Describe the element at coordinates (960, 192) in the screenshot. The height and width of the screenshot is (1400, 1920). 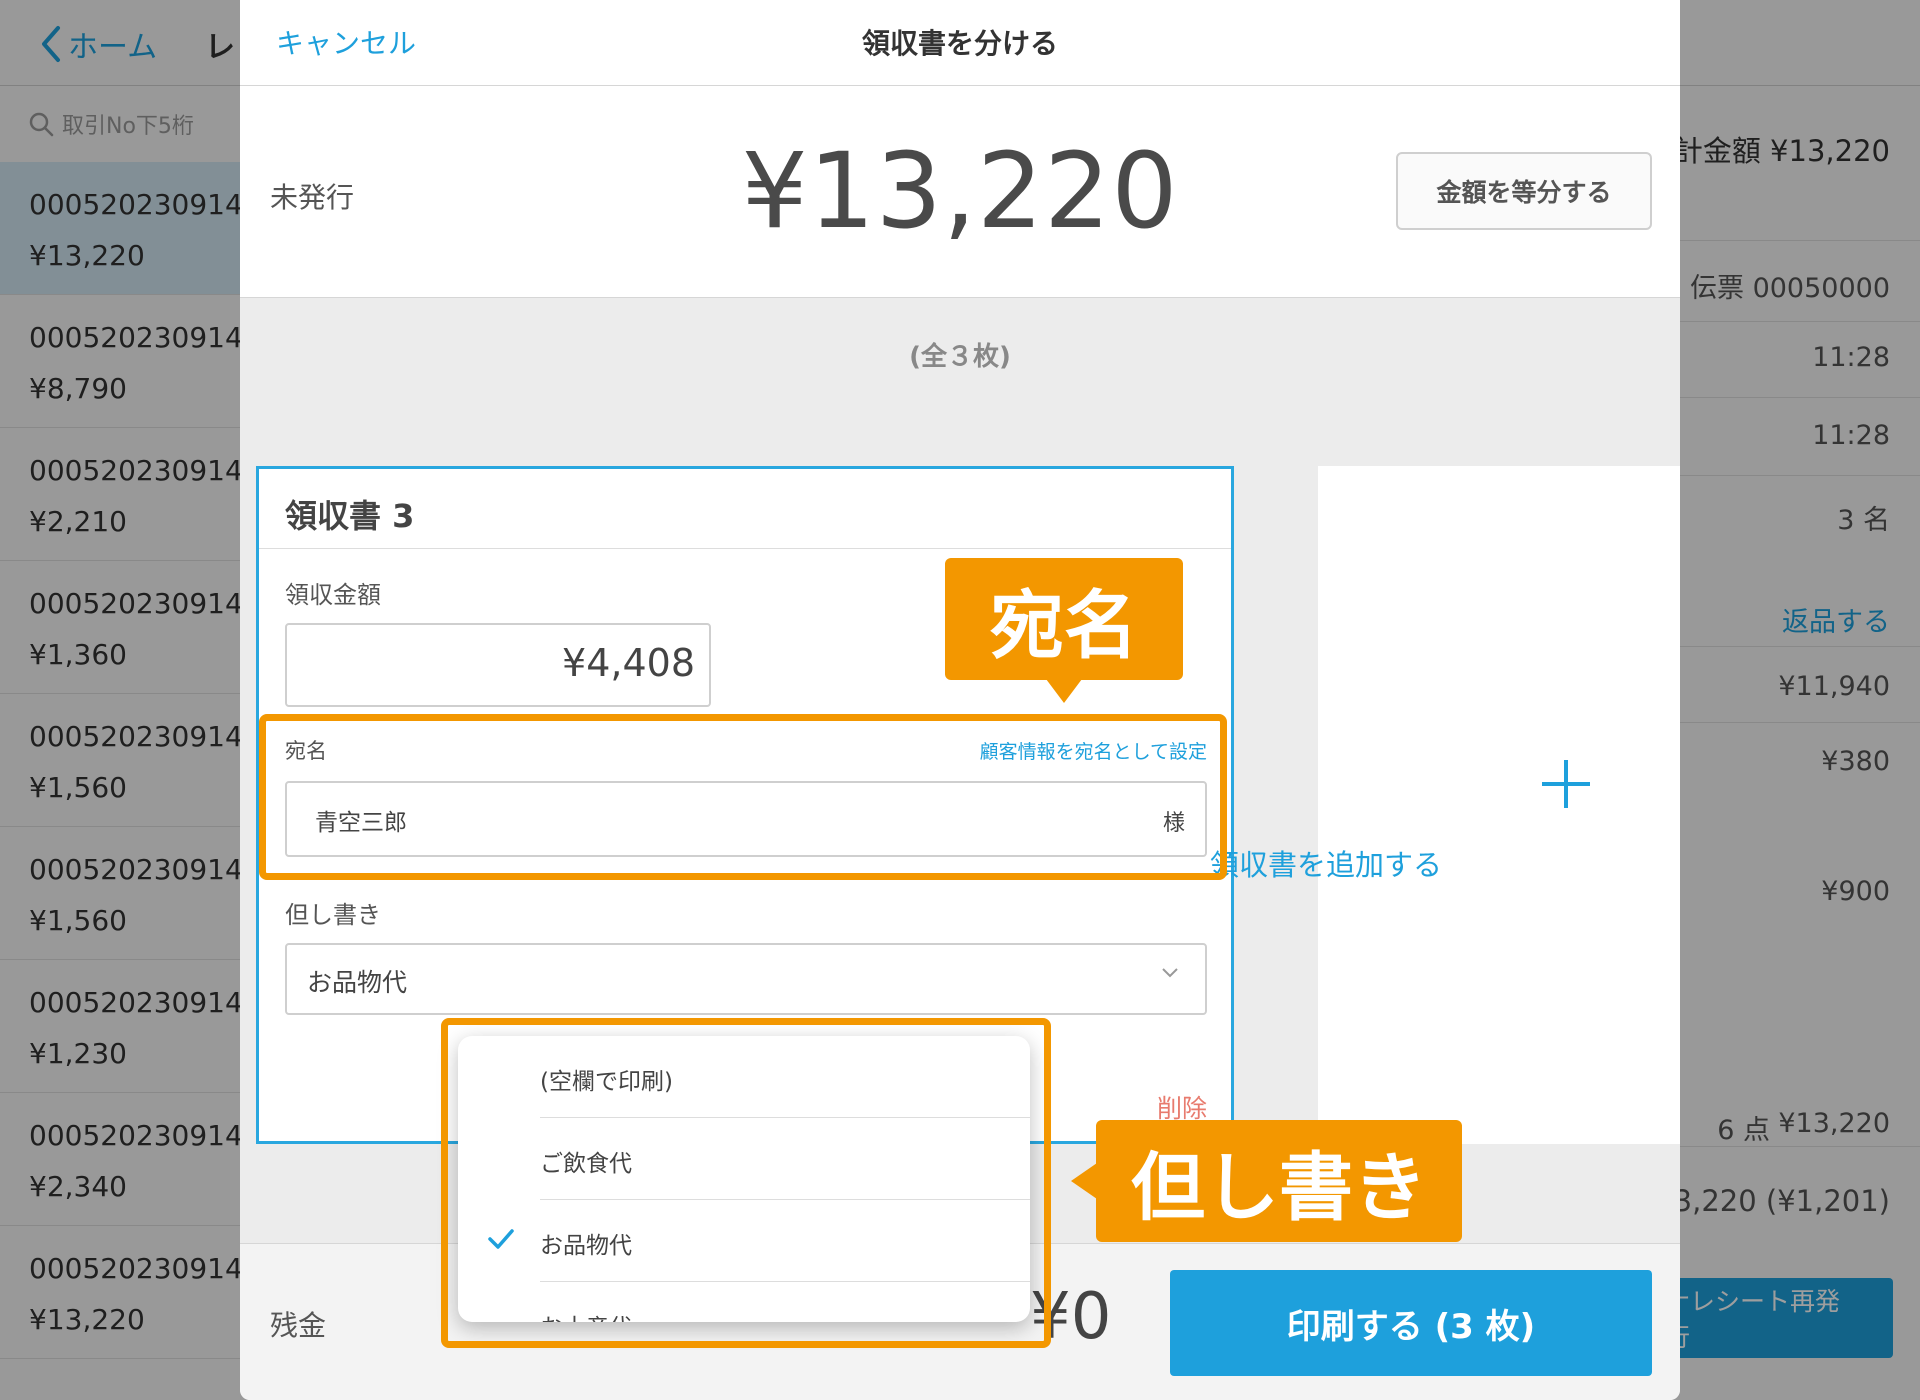
I see `summary-panel: 未発行 ¥13,220 金額を等分する` at that location.